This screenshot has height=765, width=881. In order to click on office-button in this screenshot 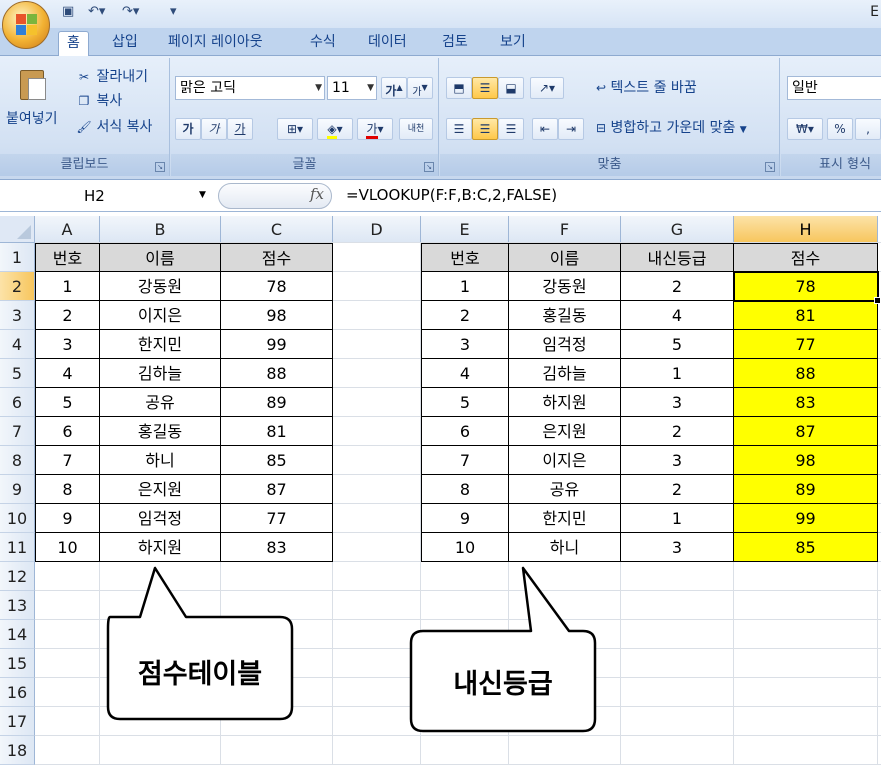, I will do `click(26, 25)`.